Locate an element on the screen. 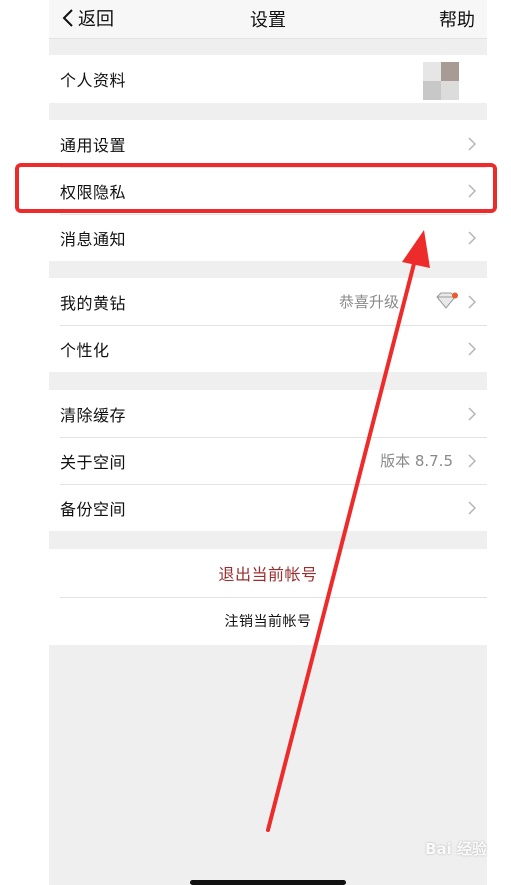 The height and width of the screenshot is (885, 511). settings-item-label: 通用设置 is located at coordinates (93, 145).